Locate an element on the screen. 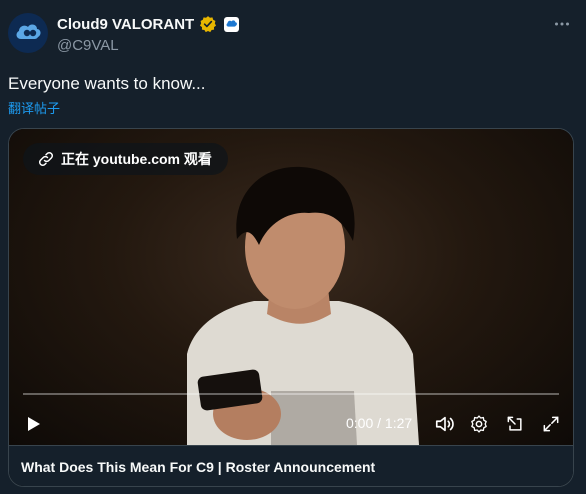 This screenshot has height=494, width=586. fullscreen-button is located at coordinates (551, 424).